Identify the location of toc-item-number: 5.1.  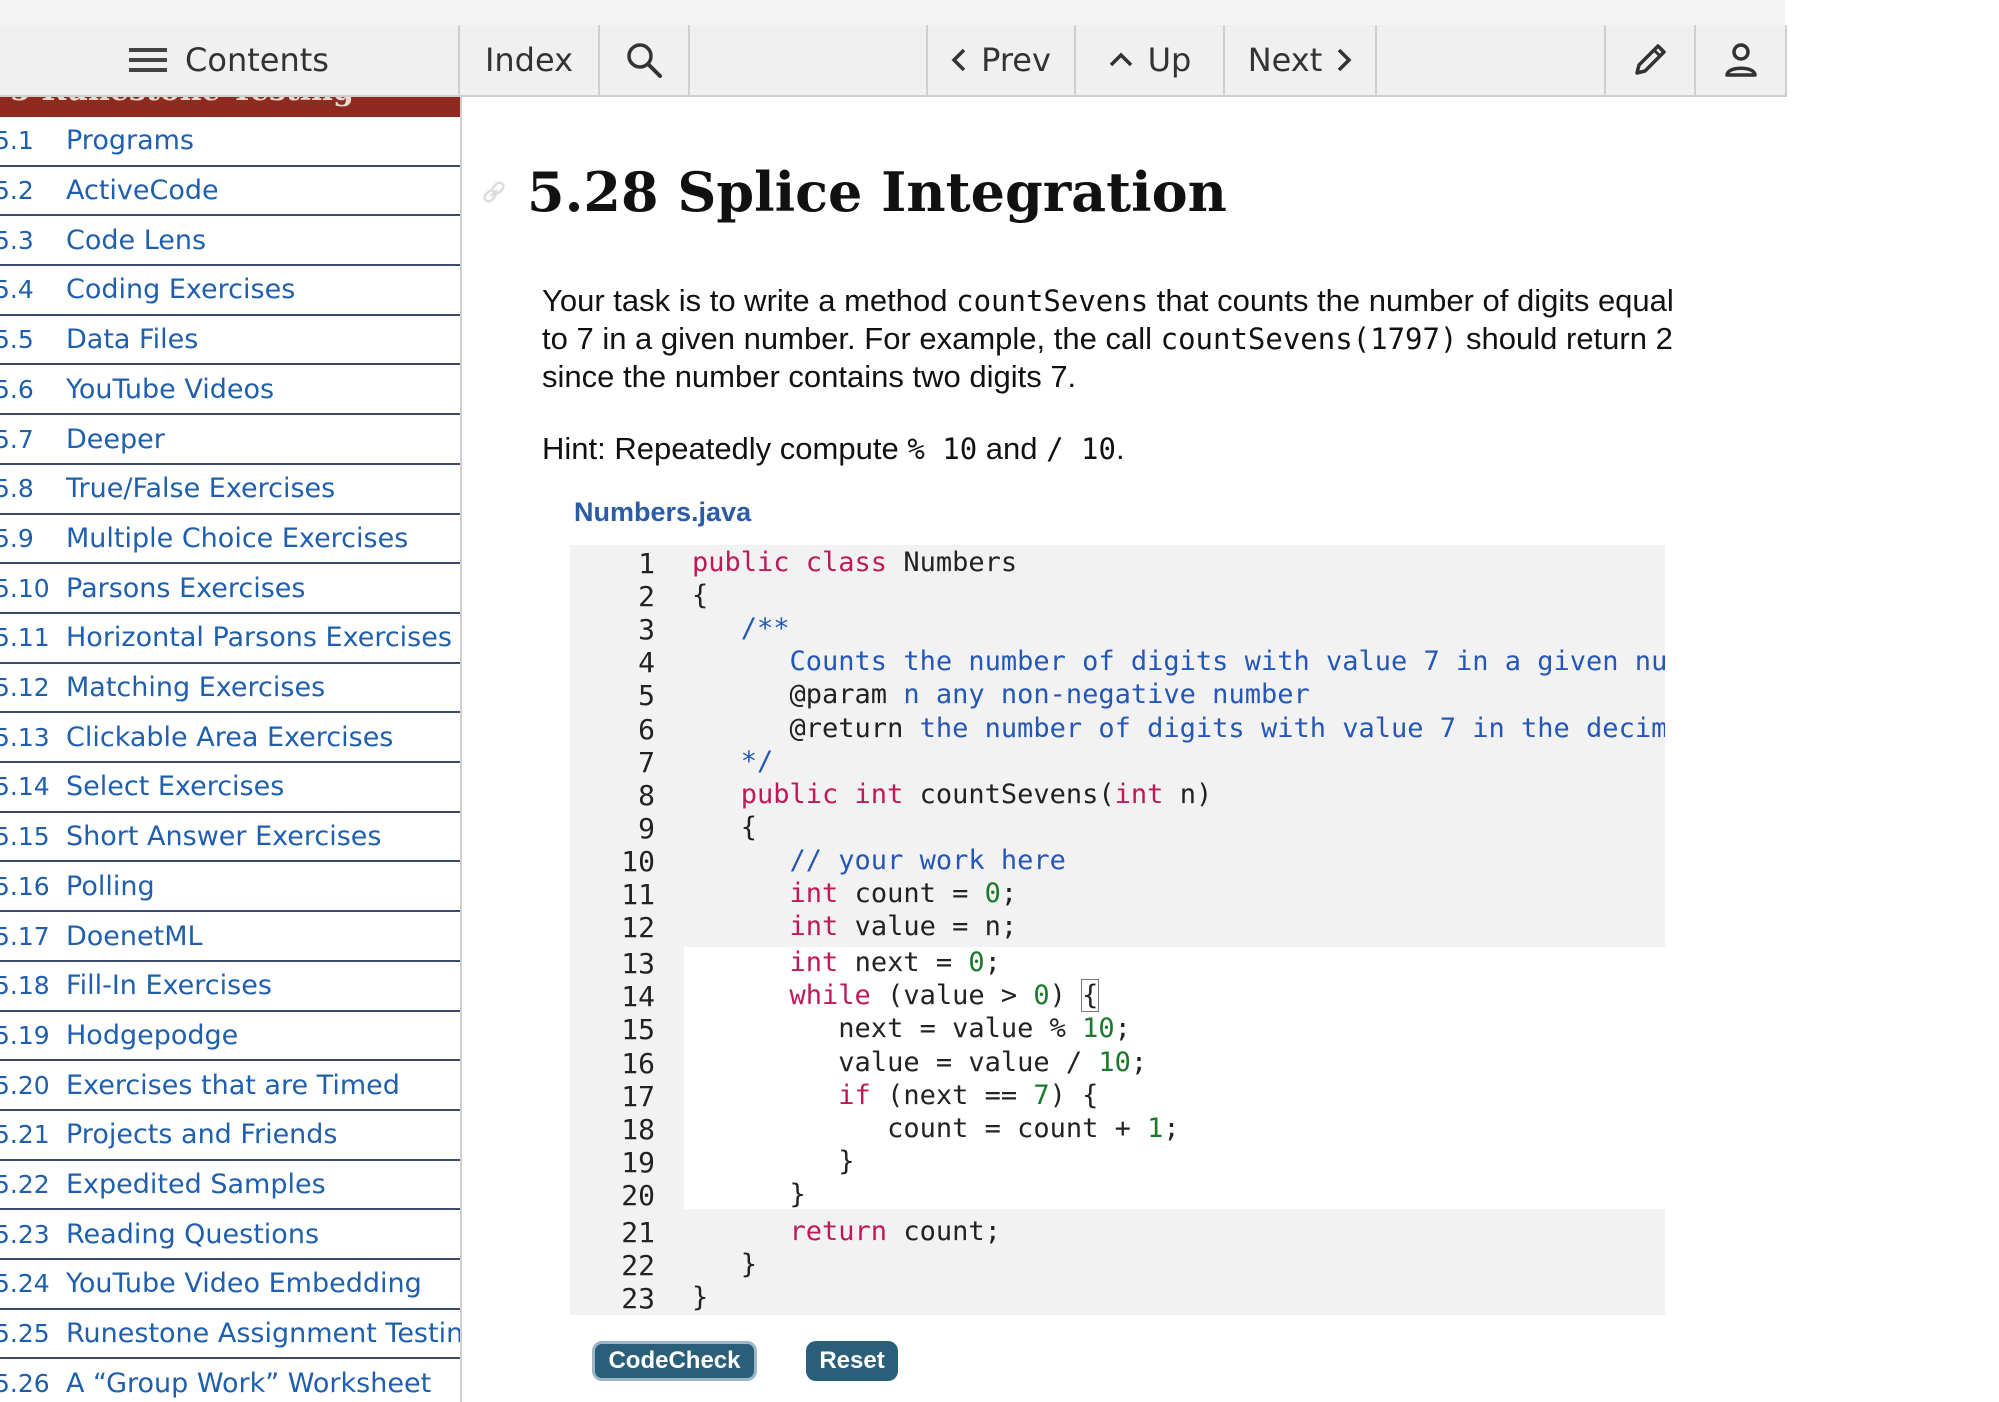
(17, 141).